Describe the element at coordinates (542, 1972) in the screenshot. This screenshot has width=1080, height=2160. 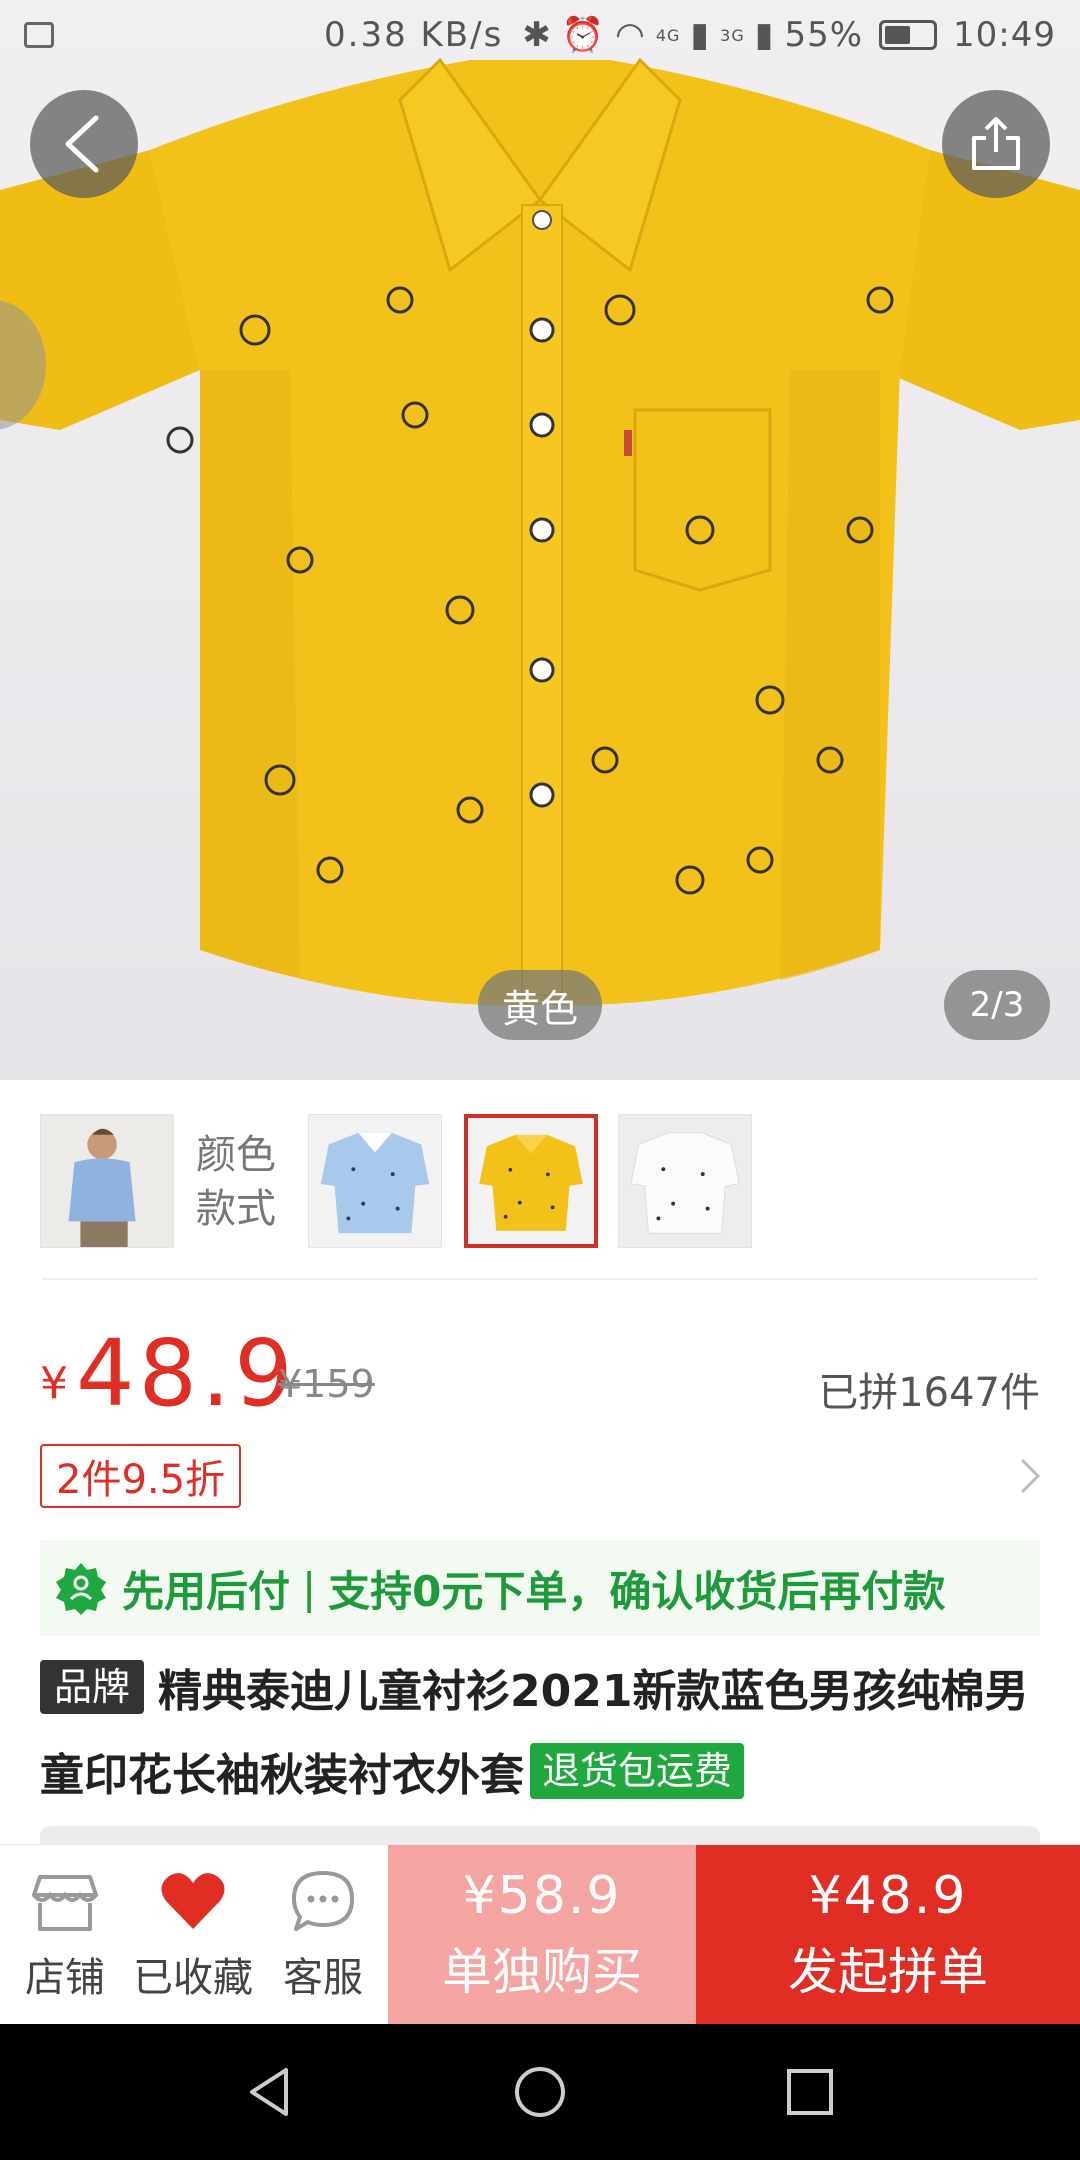
I see `solo-label: 单独购买` at that location.